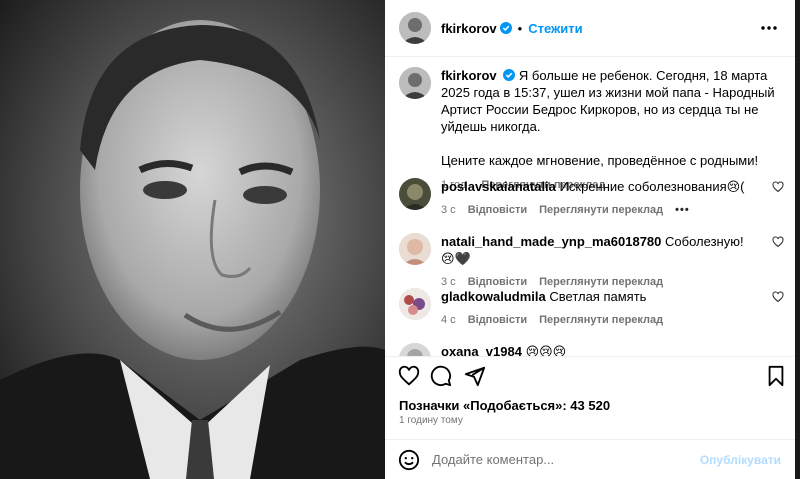  Describe the element at coordinates (409, 376) in the screenshot. I see `heart-icon` at that location.